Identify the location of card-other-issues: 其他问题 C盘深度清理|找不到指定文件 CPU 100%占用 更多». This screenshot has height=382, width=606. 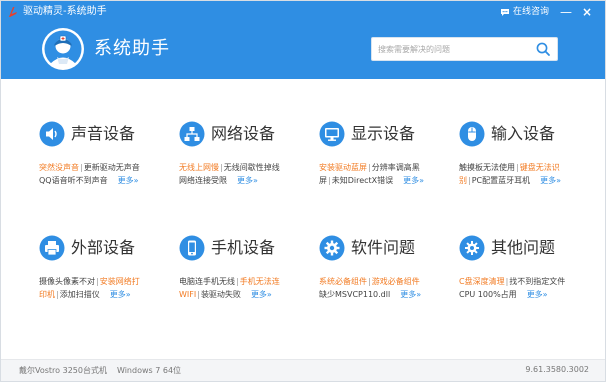
(529, 267).